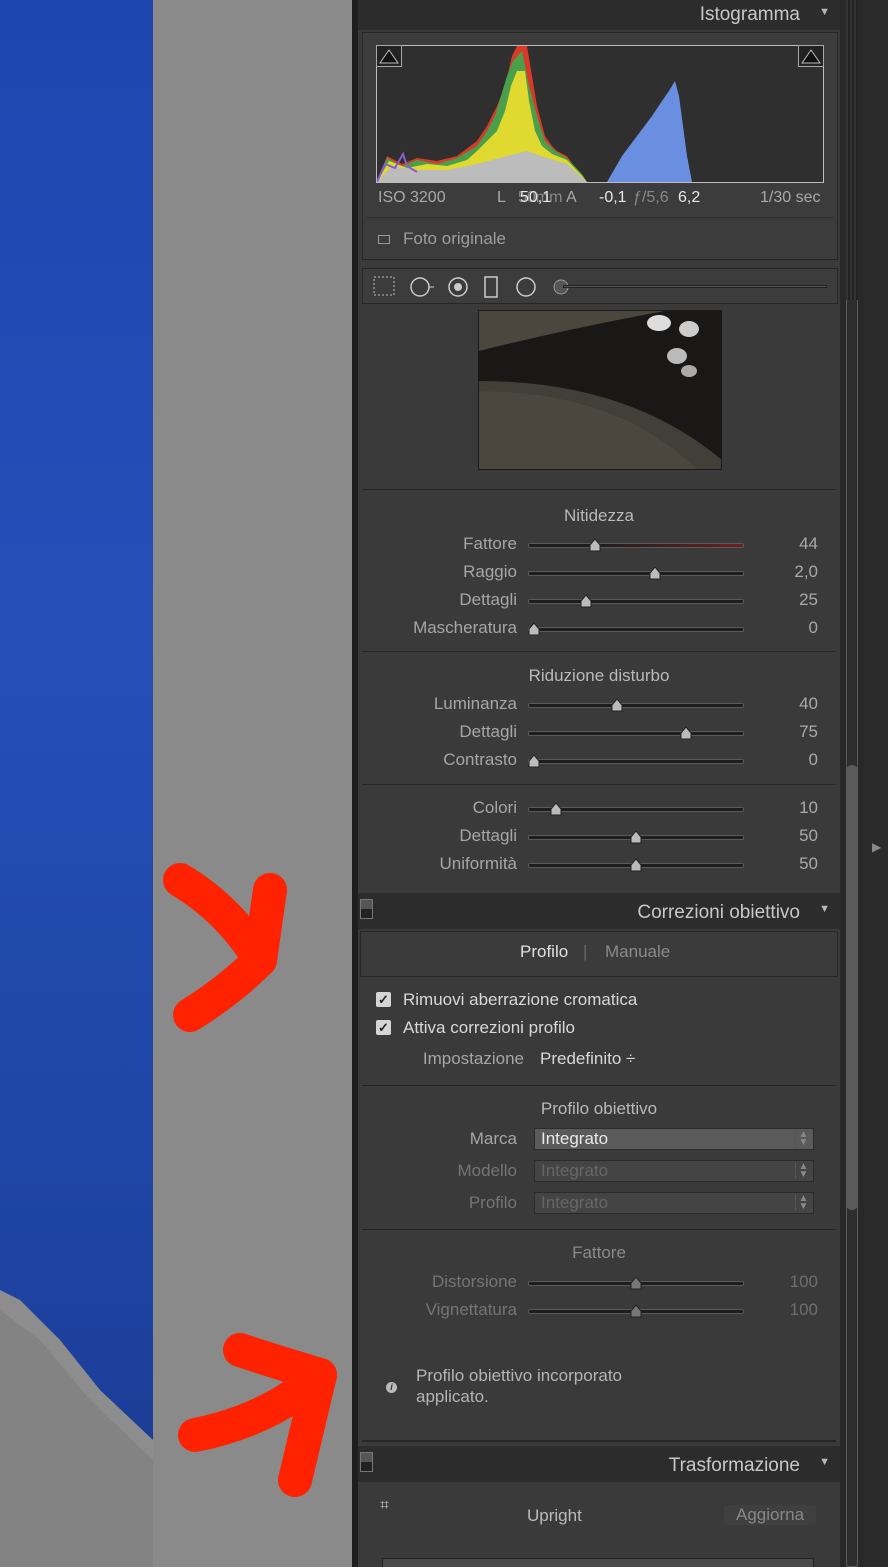  Describe the element at coordinates (492, 1202) in the screenshot. I see `profile-label: Profilo` at that location.